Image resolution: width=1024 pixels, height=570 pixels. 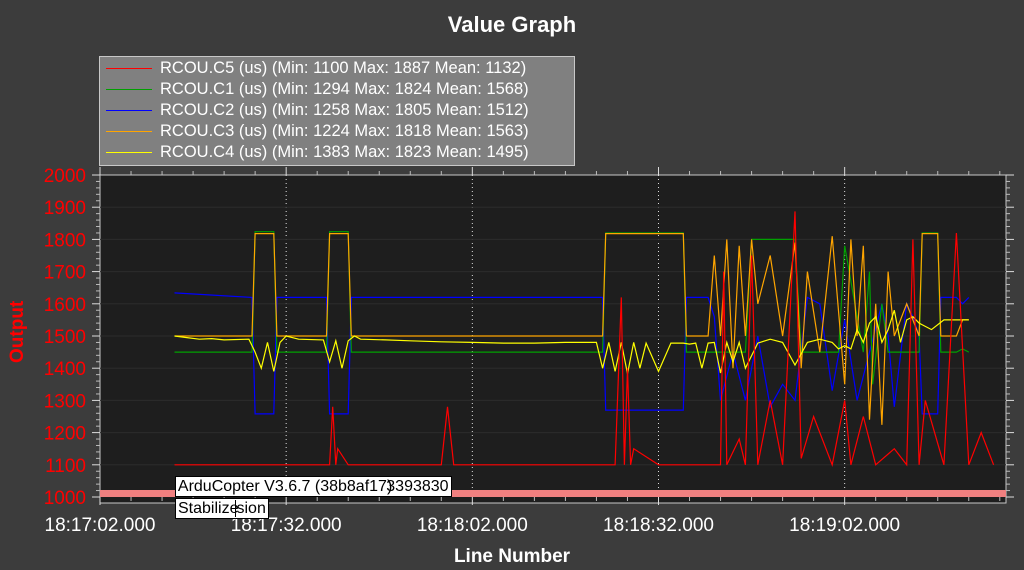 What do you see at coordinates (100, 525) in the screenshot?
I see `x-tick-label: 18:17:02.000` at bounding box center [100, 525].